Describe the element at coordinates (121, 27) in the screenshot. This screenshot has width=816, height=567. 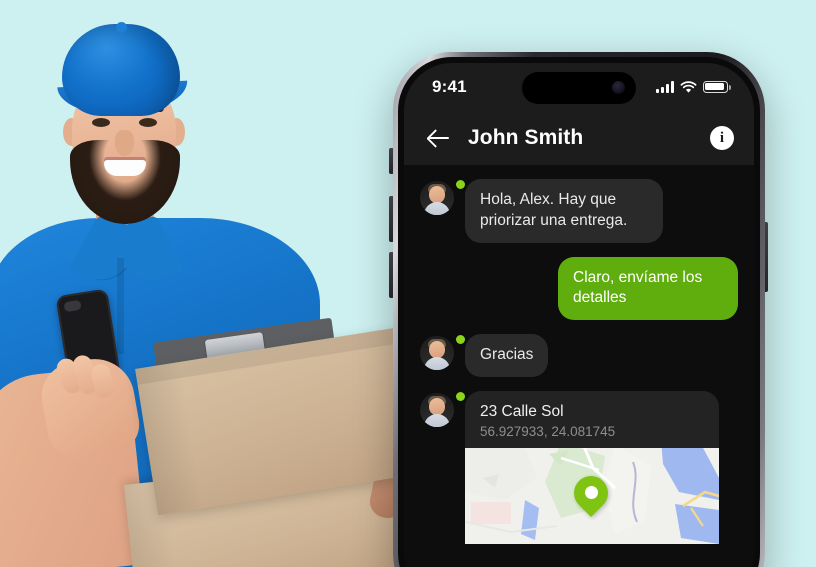
I see `cap-button` at that location.